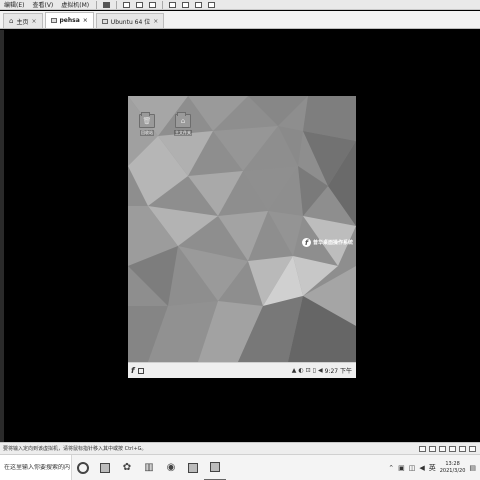 The width and height of the screenshot is (480, 480). Describe the element at coordinates (452, 463) in the screenshot. I see `clock-time: 13:28` at that location.